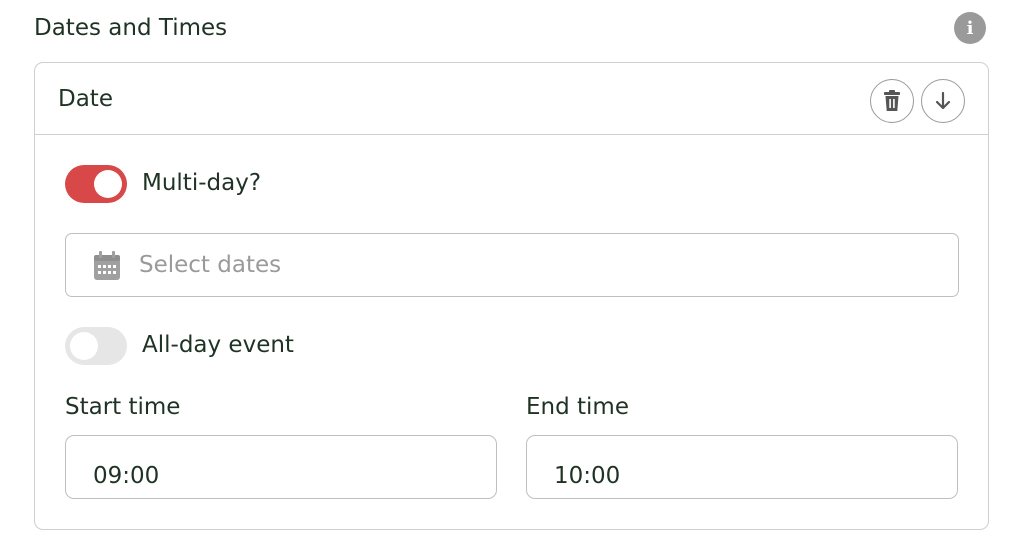 Image resolution: width=1024 pixels, height=551 pixels. Describe the element at coordinates (85, 99) in the screenshot. I see `card-title: Date` at that location.